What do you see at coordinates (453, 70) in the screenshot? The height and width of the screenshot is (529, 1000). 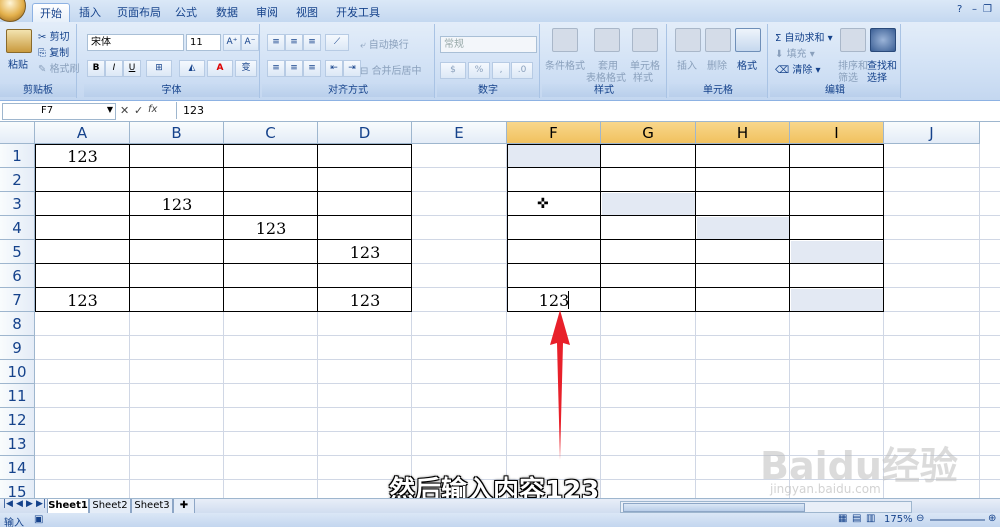 I see `currency-button: $` at bounding box center [453, 70].